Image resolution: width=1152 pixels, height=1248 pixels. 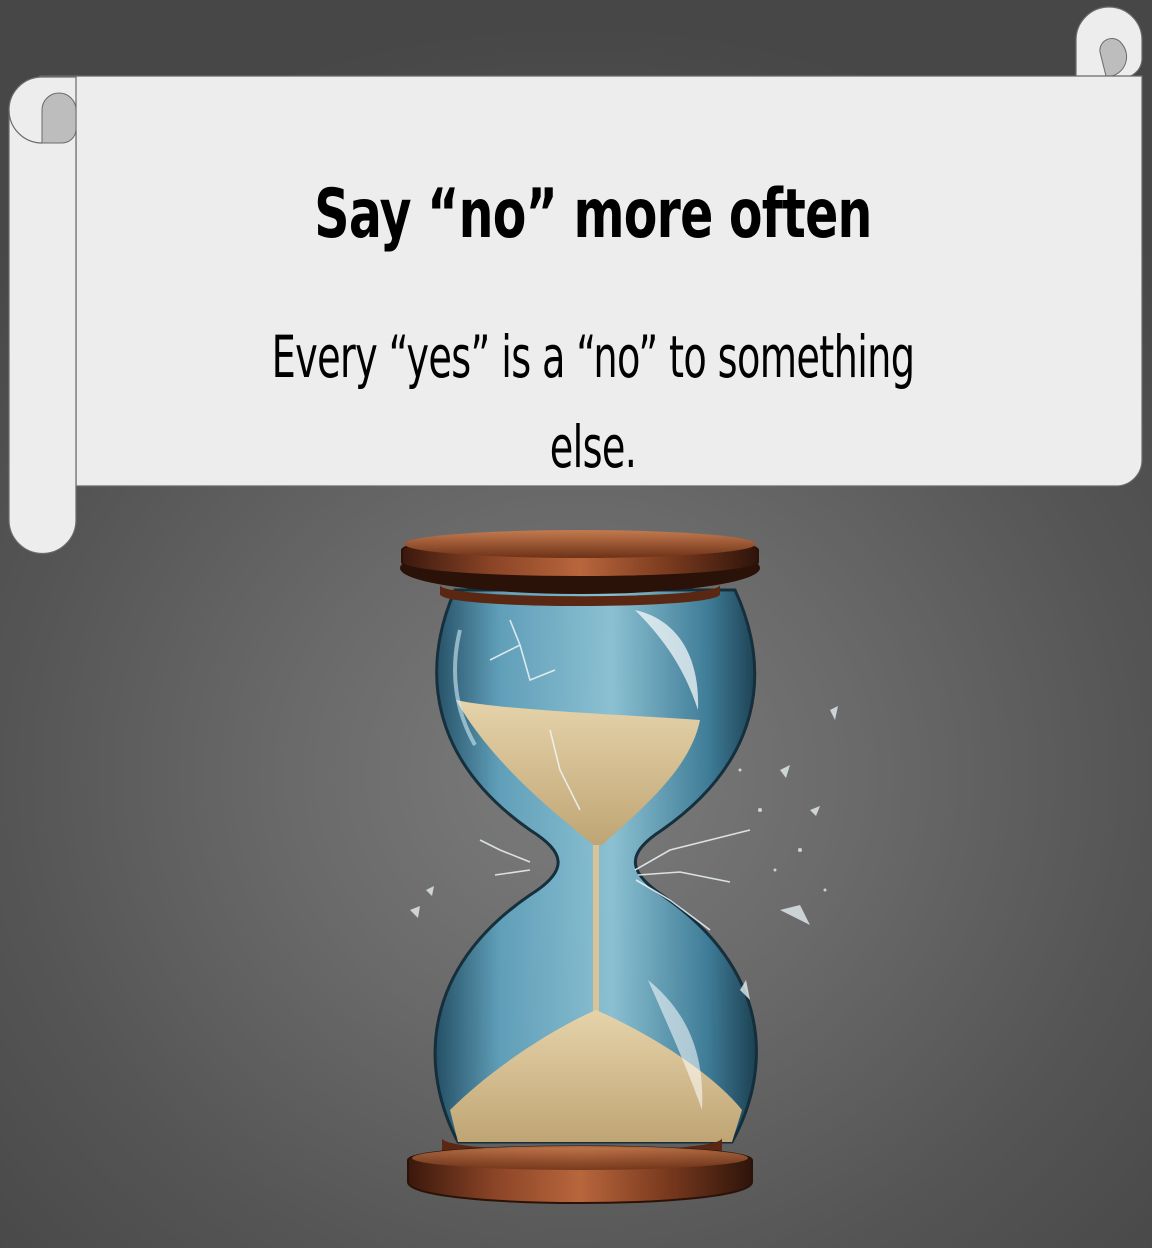 What do you see at coordinates (42, 315) in the screenshot?
I see `scroll-left-roll` at bounding box center [42, 315].